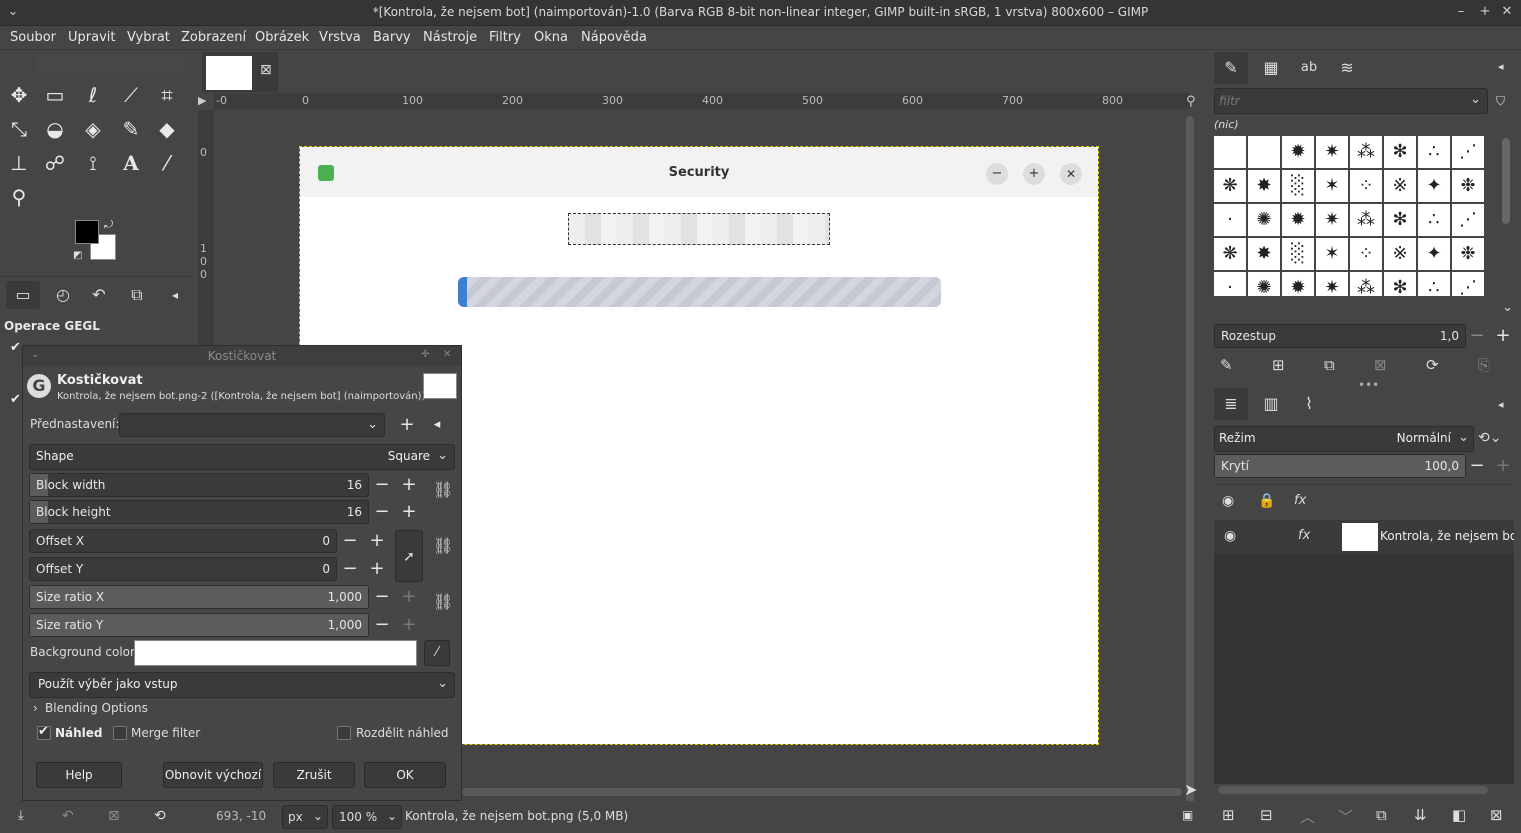  I want to click on menu-filtry: Filtry, so click(505, 37).